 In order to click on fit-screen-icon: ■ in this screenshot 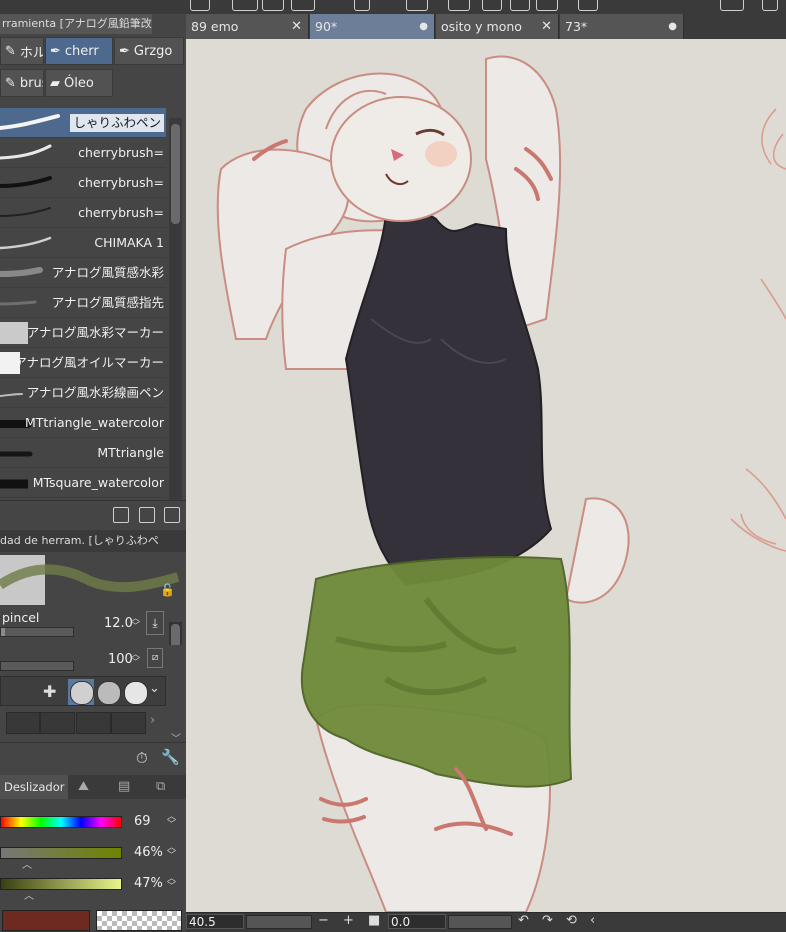, I will do `click(374, 920)`.